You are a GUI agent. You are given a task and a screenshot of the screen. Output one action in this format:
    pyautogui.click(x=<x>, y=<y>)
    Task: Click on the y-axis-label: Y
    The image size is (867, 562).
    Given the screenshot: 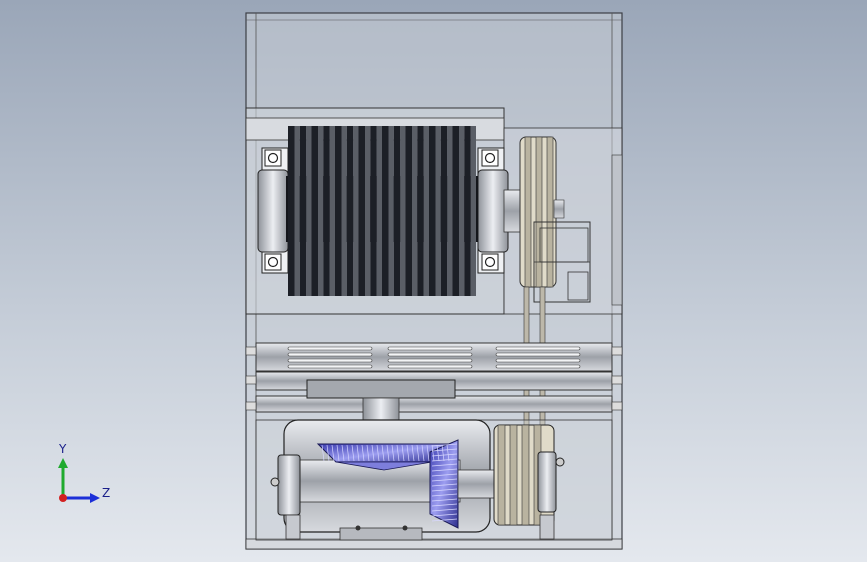 What is the action you would take?
    pyautogui.click(x=63, y=449)
    